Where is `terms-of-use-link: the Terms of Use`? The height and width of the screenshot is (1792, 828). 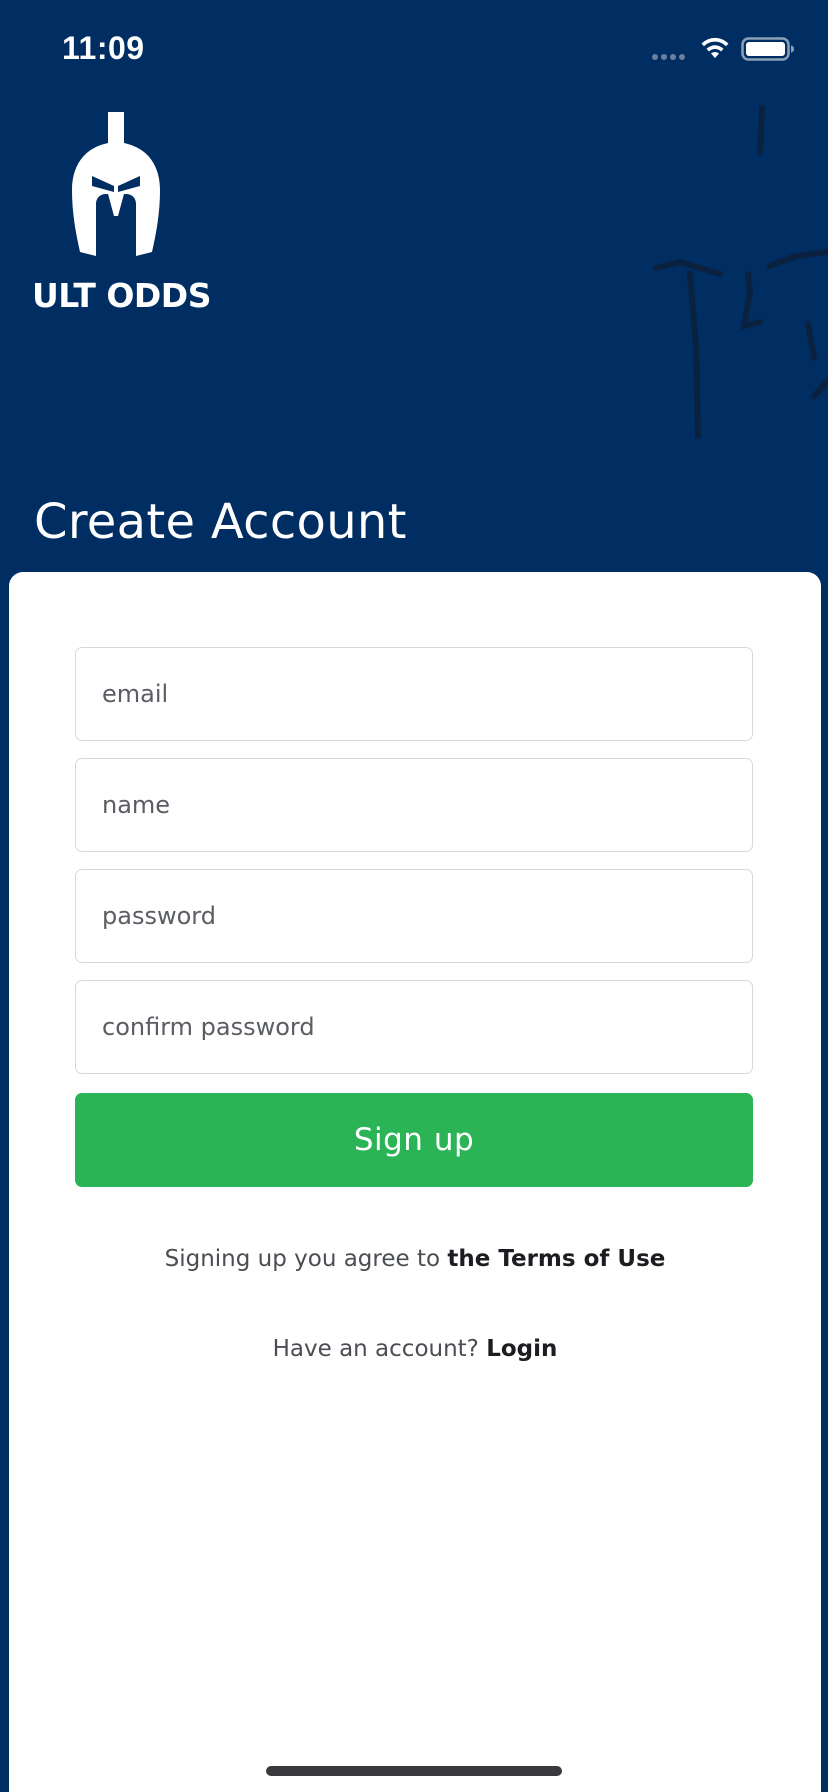 terms-of-use-link: the Terms of Use is located at coordinates (556, 1259).